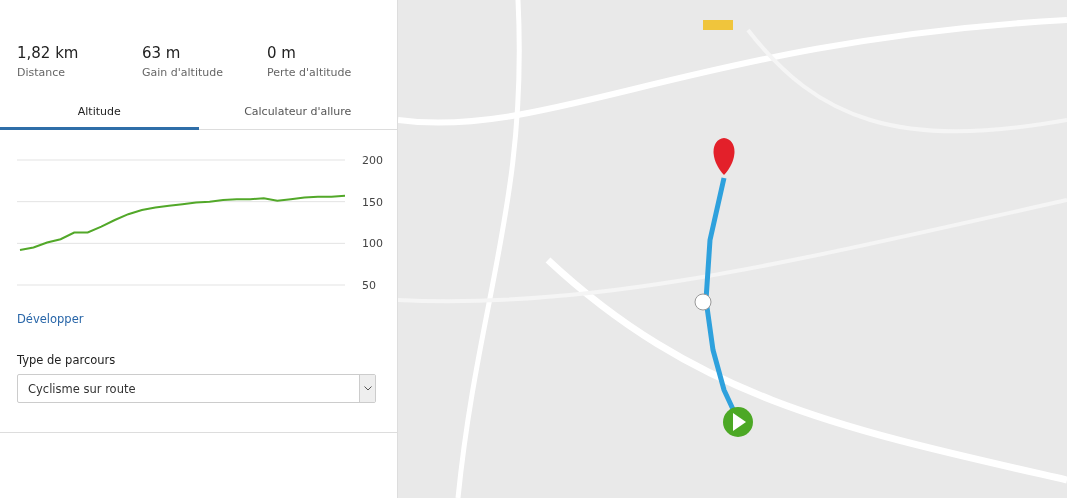 Image resolution: width=1067 pixels, height=498 pixels. What do you see at coordinates (183, 72) in the screenshot?
I see `stat-label: Gain d'altitude` at bounding box center [183, 72].